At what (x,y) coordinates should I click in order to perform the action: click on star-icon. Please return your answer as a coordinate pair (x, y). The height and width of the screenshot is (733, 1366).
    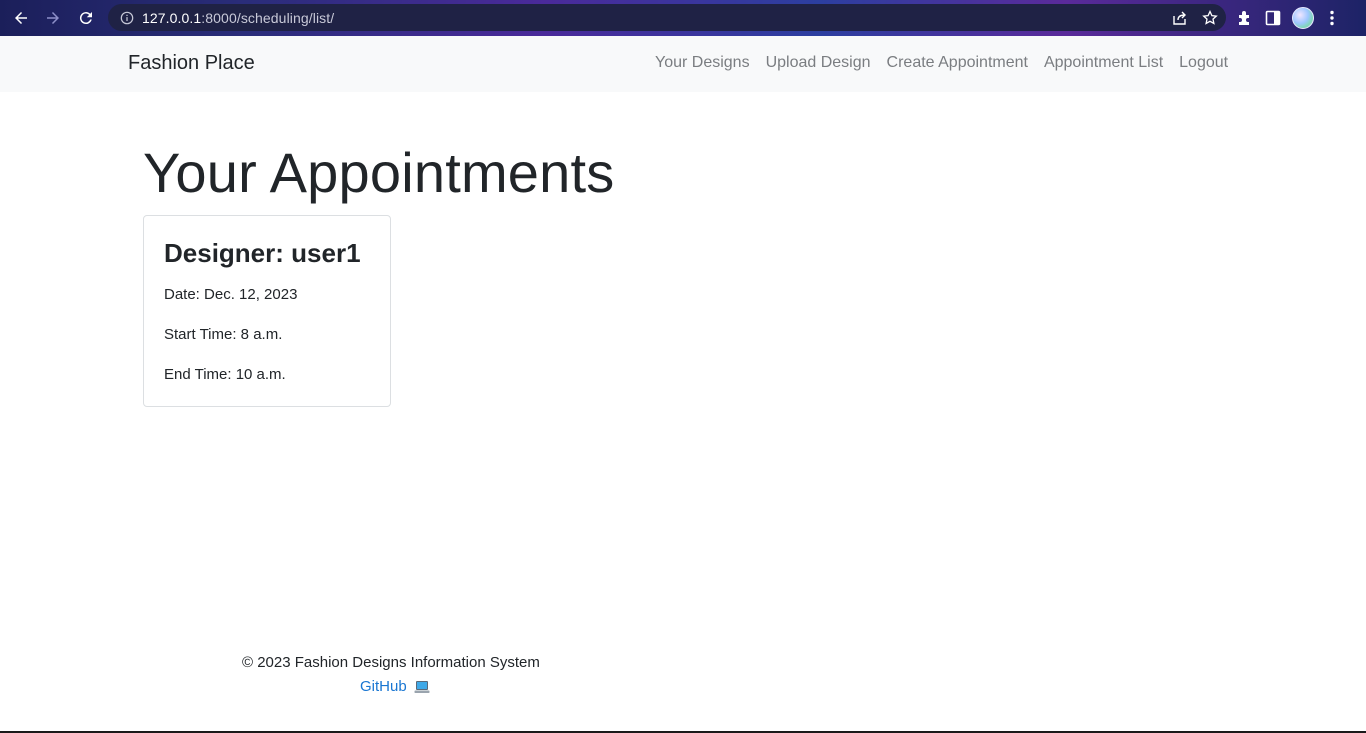
    Looking at the image, I should click on (1210, 17).